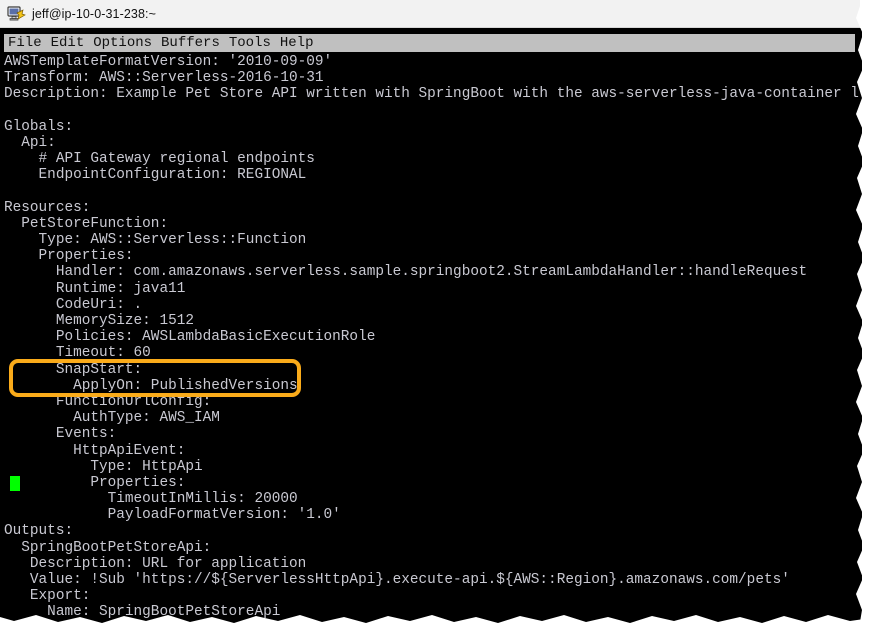  Describe the element at coordinates (73, 369) in the screenshot. I see `code-line: SnapStart:` at that location.